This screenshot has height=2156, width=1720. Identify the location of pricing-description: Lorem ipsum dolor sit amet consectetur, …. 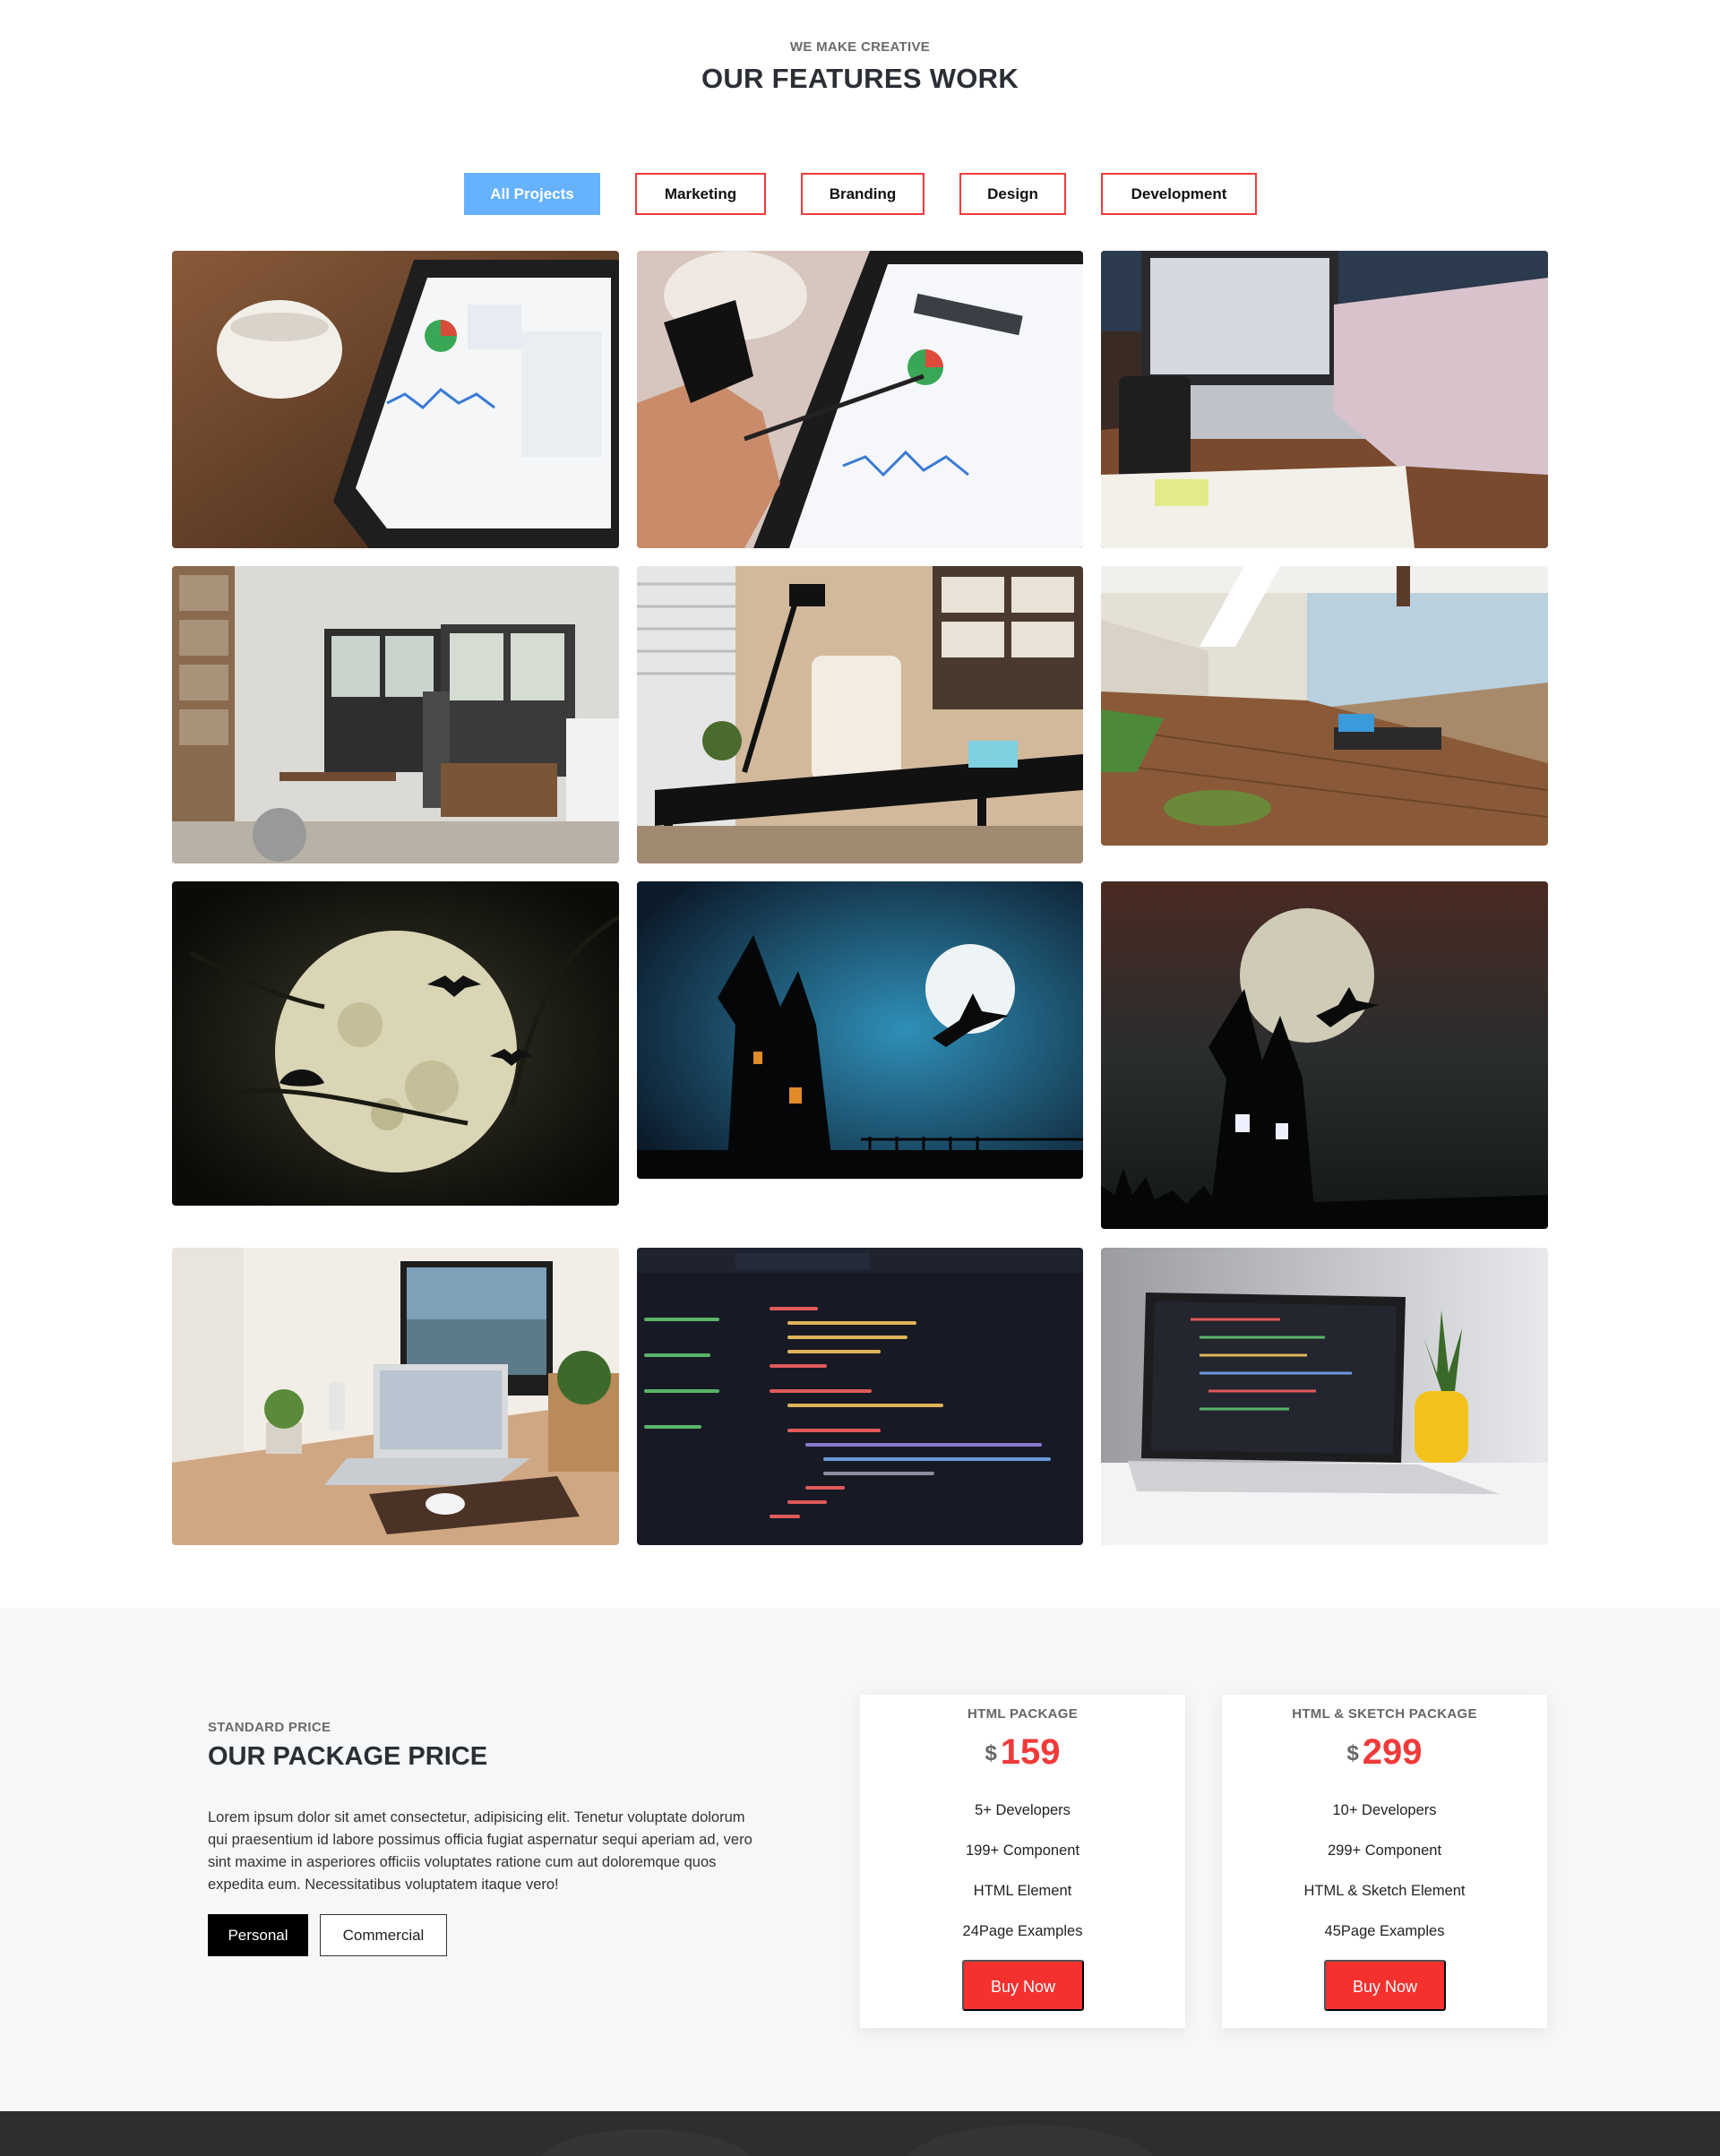
(480, 1851).